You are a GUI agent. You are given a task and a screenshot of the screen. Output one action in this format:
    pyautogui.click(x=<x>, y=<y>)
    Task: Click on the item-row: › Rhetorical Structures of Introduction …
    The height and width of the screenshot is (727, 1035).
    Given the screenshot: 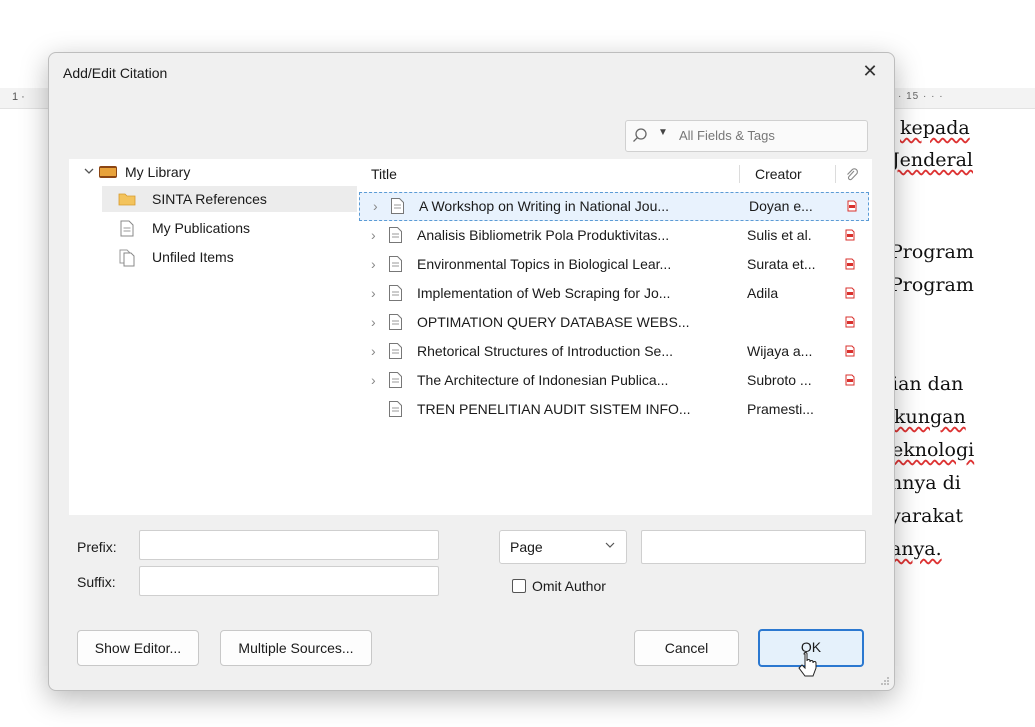 What is the action you would take?
    pyautogui.click(x=614, y=351)
    